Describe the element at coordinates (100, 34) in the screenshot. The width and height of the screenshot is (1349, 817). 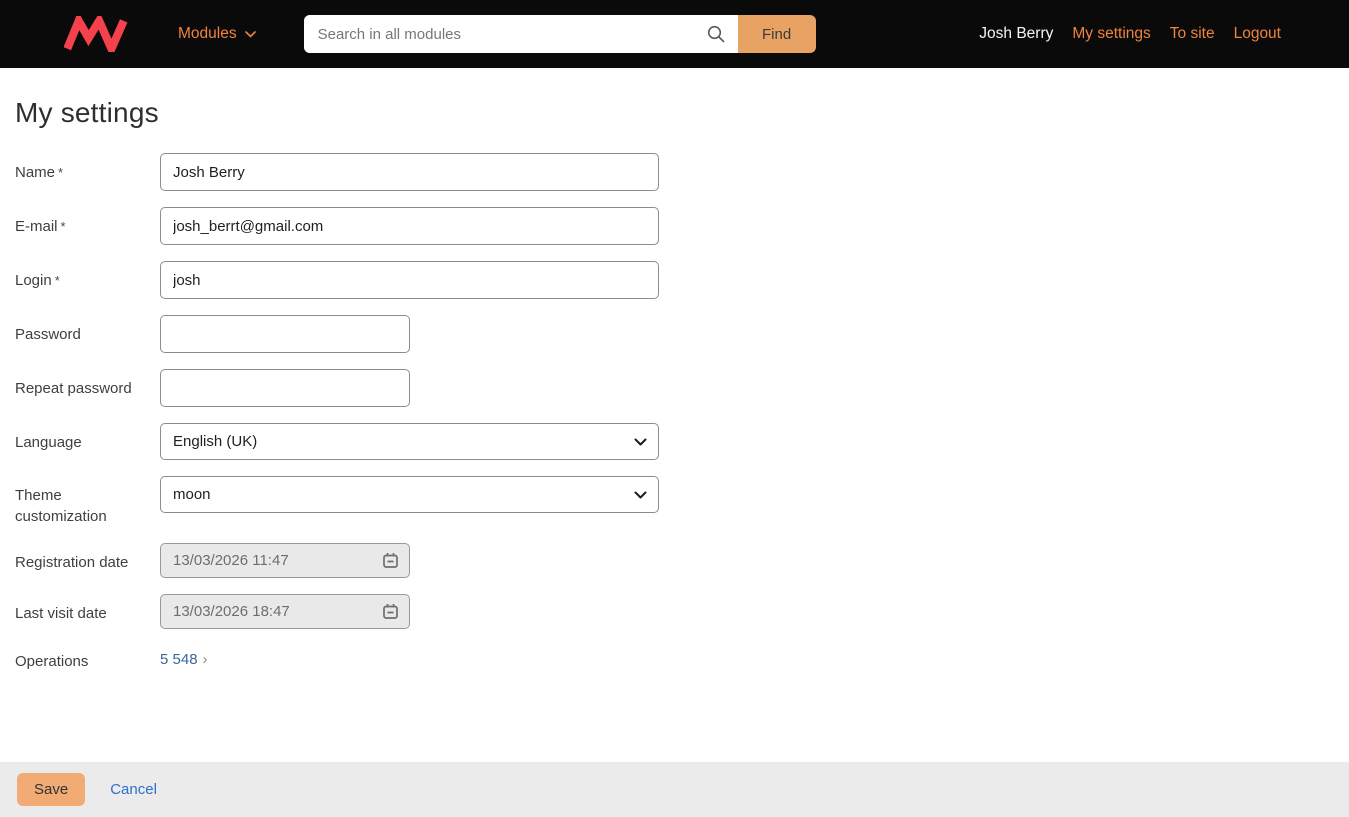
I see `mv-logo-icon` at that location.